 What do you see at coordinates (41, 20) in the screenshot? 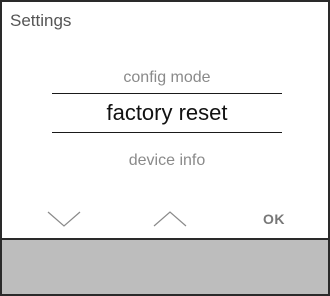
I see `screen-title: Settings` at bounding box center [41, 20].